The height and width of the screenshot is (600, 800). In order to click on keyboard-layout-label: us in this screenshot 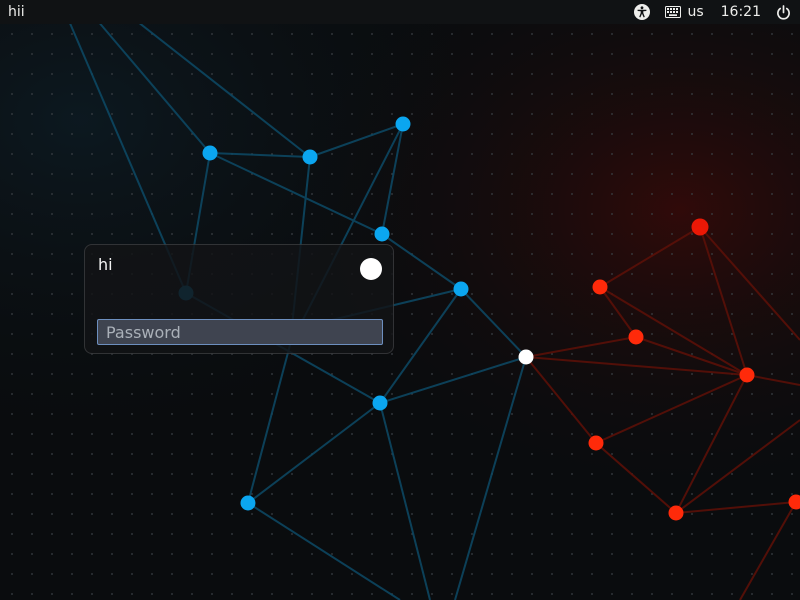, I will do `click(695, 12)`.